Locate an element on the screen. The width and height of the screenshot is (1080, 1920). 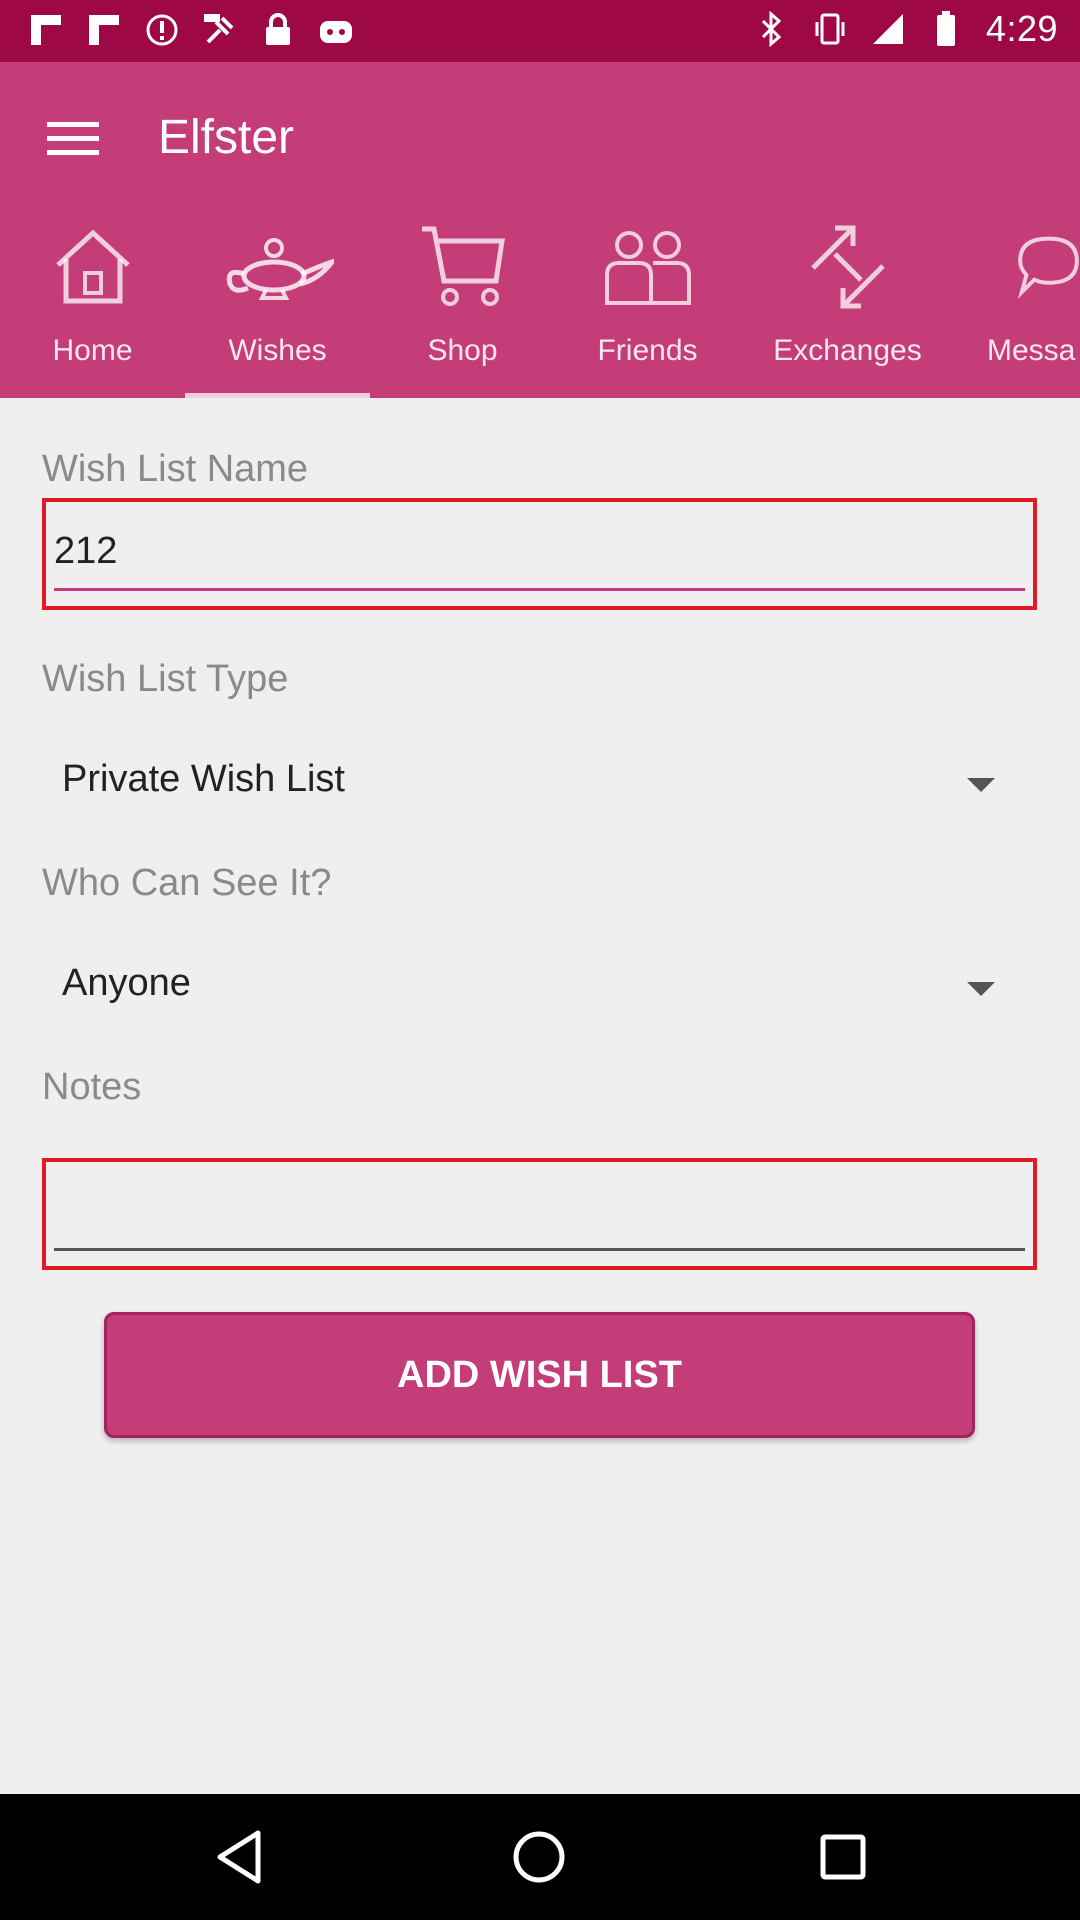
notes-field is located at coordinates (539, 1214).